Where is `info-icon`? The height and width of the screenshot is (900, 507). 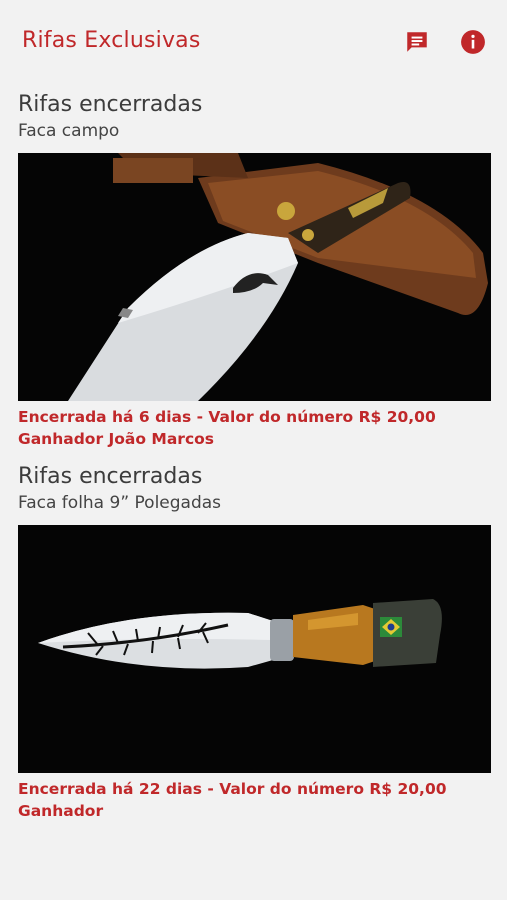 info-icon is located at coordinates (473, 42).